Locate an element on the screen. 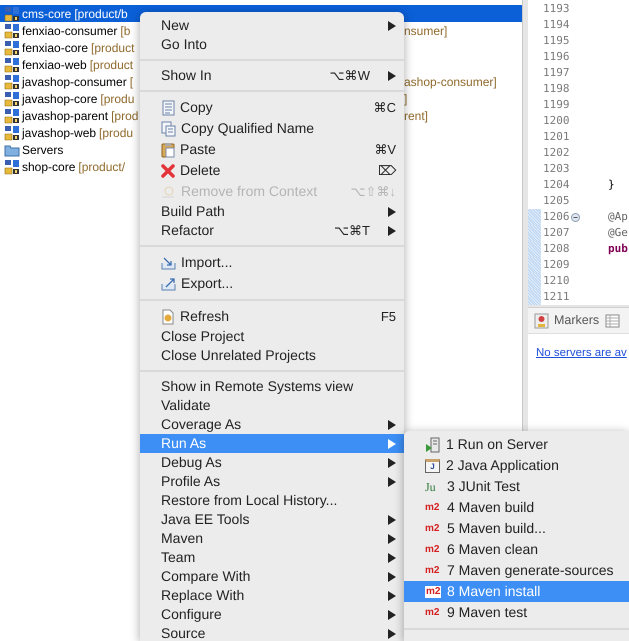  line-number: 1204 is located at coordinates (556, 184).